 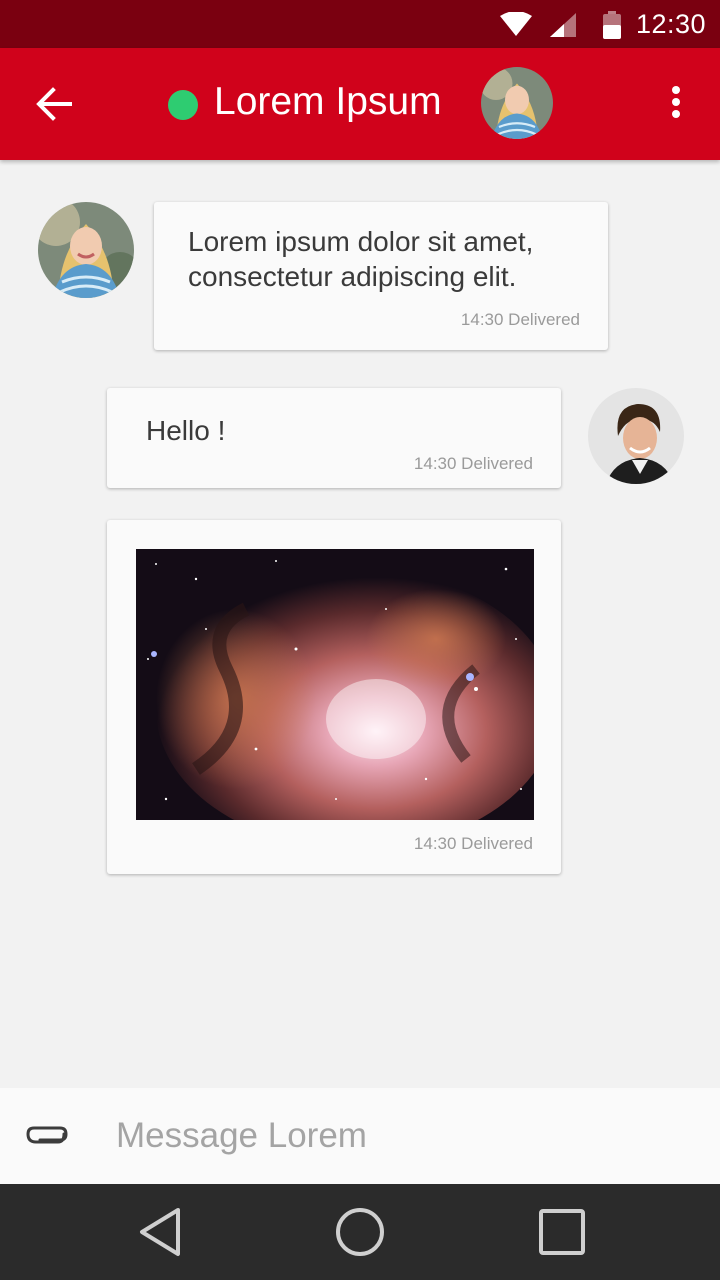 What do you see at coordinates (47, 1137) in the screenshot?
I see `paperclip-icon` at bounding box center [47, 1137].